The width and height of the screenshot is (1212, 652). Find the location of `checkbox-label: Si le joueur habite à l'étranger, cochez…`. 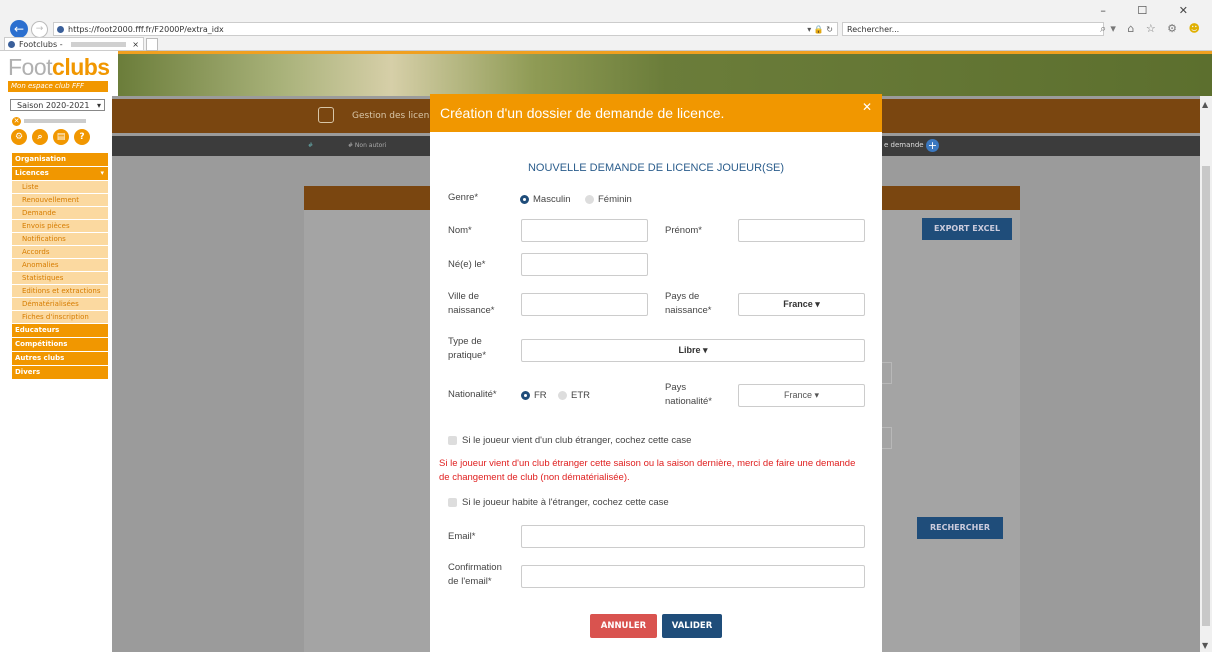

checkbox-label: Si le joueur habite à l'étranger, cochez… is located at coordinates (565, 502).